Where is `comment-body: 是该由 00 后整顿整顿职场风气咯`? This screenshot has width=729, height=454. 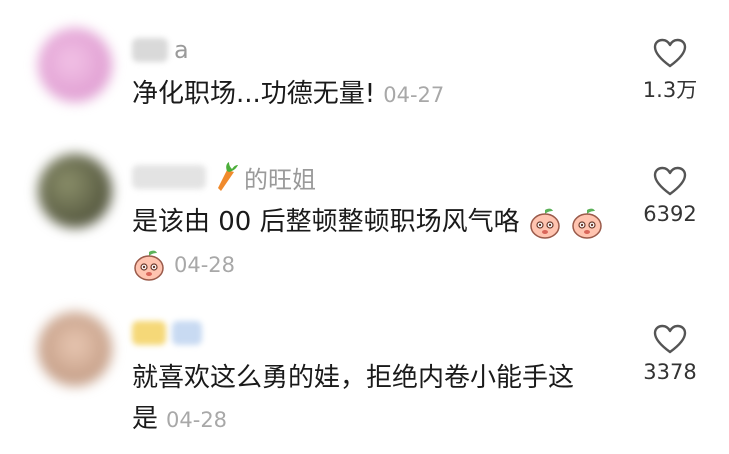
comment-body: 是该由 00 后整顿整顿职场风气咯 is located at coordinates (326, 222).